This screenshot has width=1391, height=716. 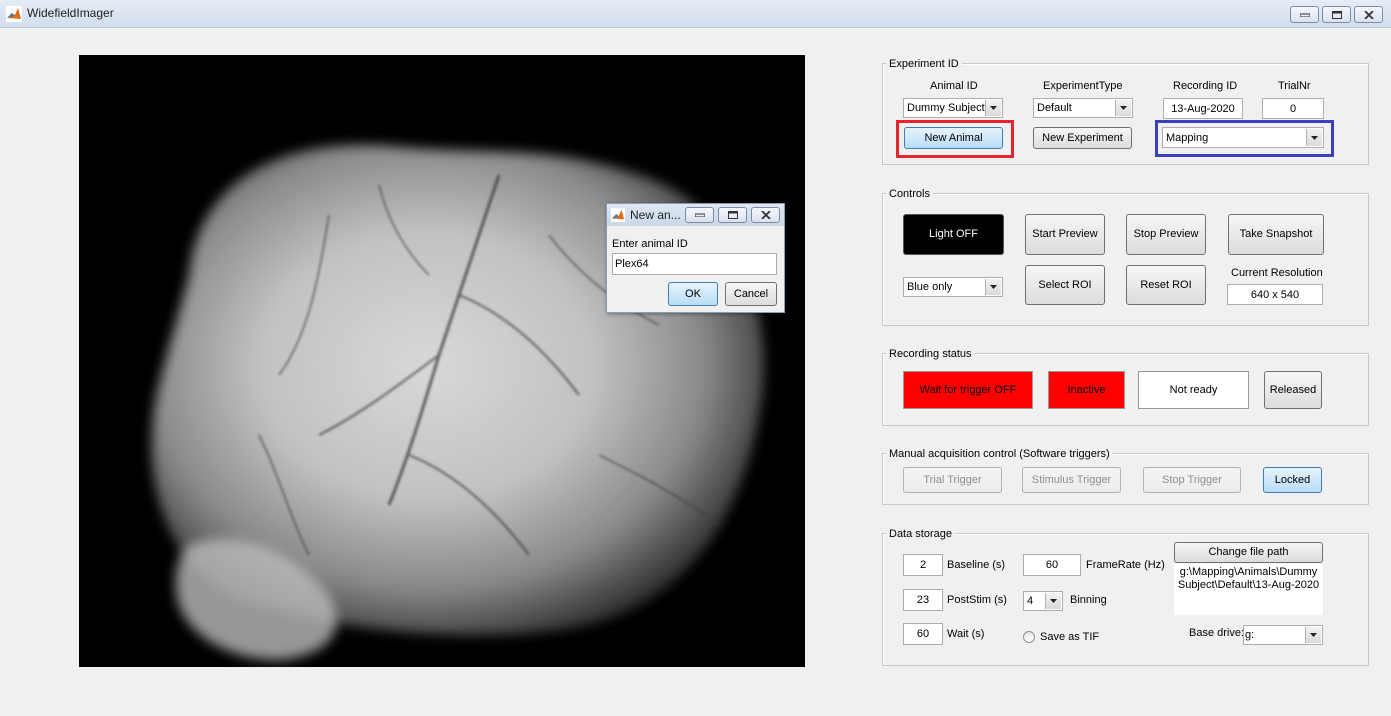 What do you see at coordinates (924, 64) in the screenshot?
I see `experiment-id-title: Experiment ID` at bounding box center [924, 64].